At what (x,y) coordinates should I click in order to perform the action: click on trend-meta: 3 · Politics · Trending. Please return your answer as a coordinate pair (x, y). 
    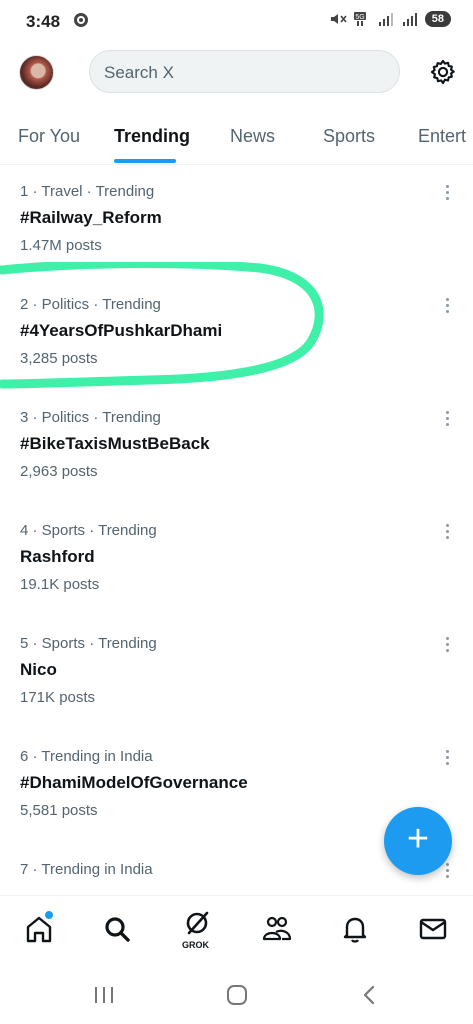
    Looking at the image, I should click on (90, 417).